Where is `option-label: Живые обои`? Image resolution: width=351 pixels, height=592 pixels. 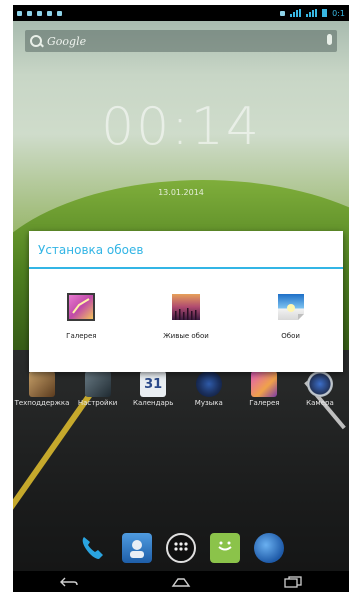 option-label: Живые обои is located at coordinates (186, 336).